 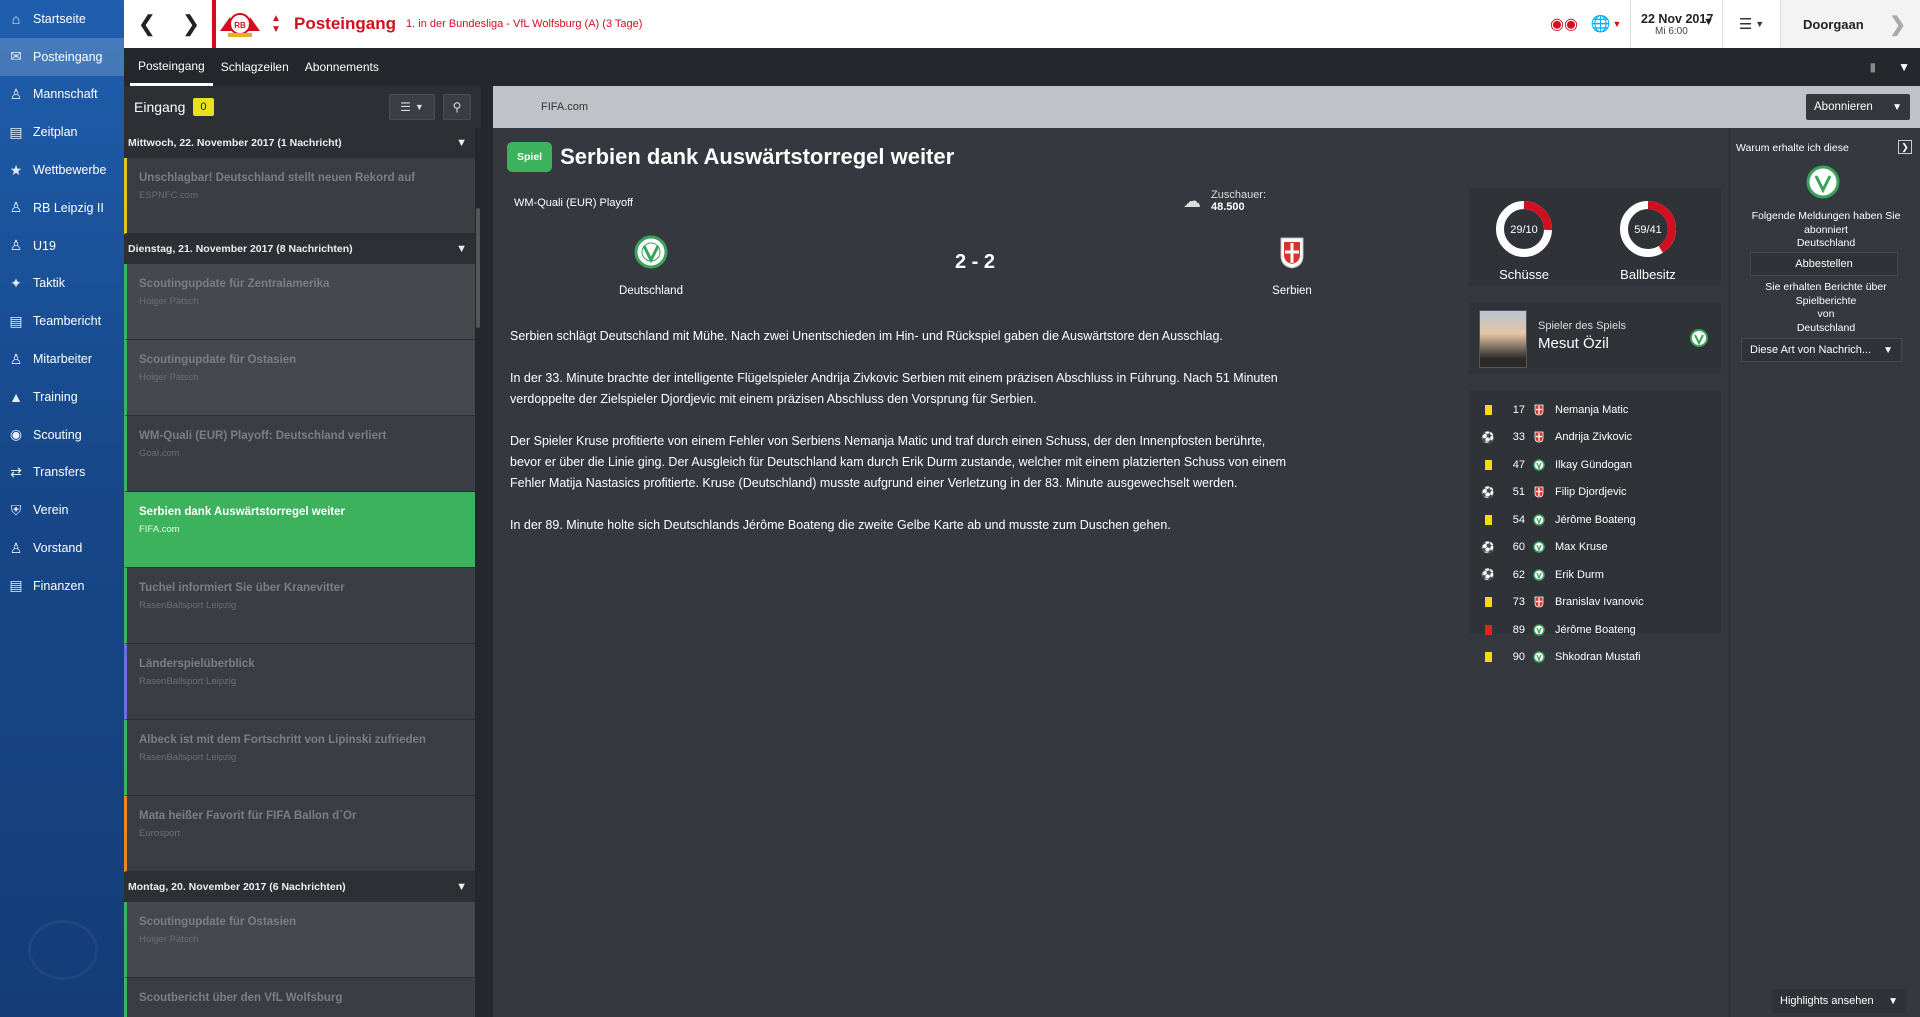 What do you see at coordinates (478, 268) in the screenshot?
I see `scrollbar-thumb` at bounding box center [478, 268].